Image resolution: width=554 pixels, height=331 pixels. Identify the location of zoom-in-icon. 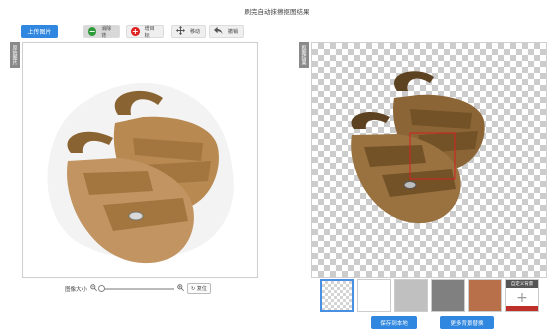
(180, 288).